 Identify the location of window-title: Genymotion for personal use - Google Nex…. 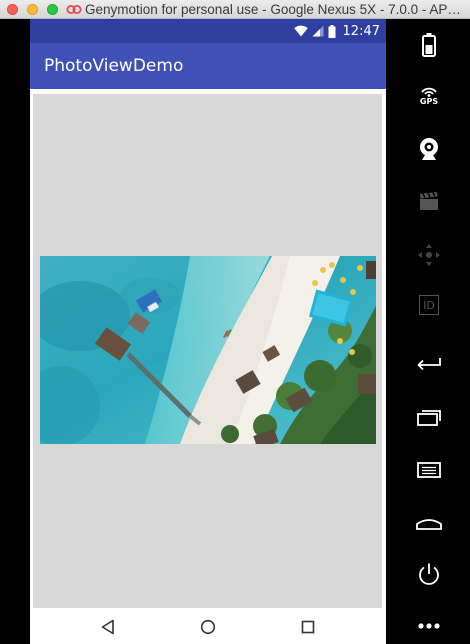
(273, 9).